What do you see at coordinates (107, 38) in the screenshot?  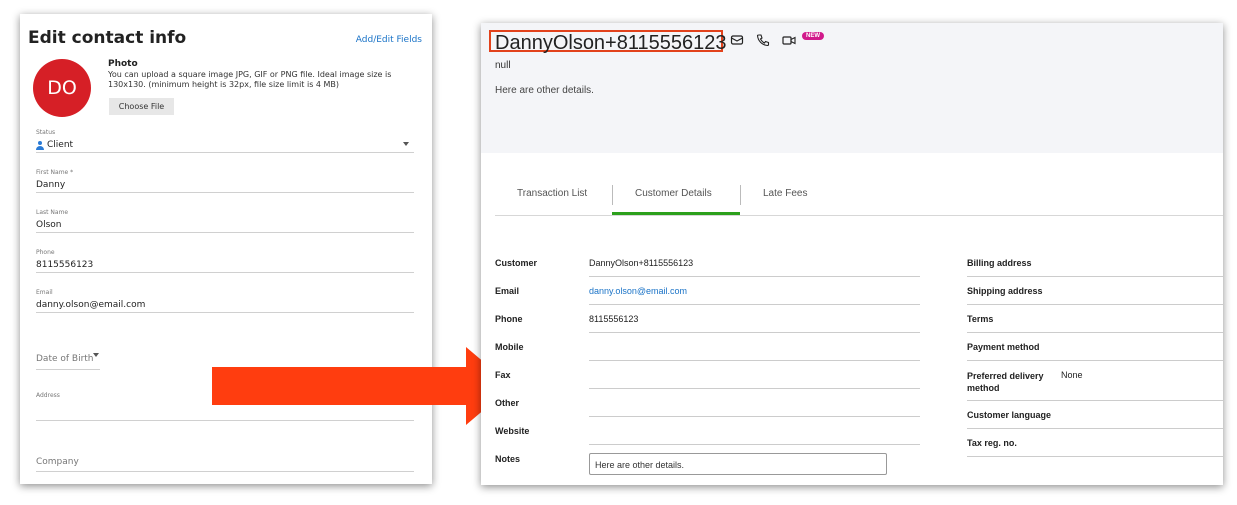 I see `edit-contact-title: Edit contact info` at bounding box center [107, 38].